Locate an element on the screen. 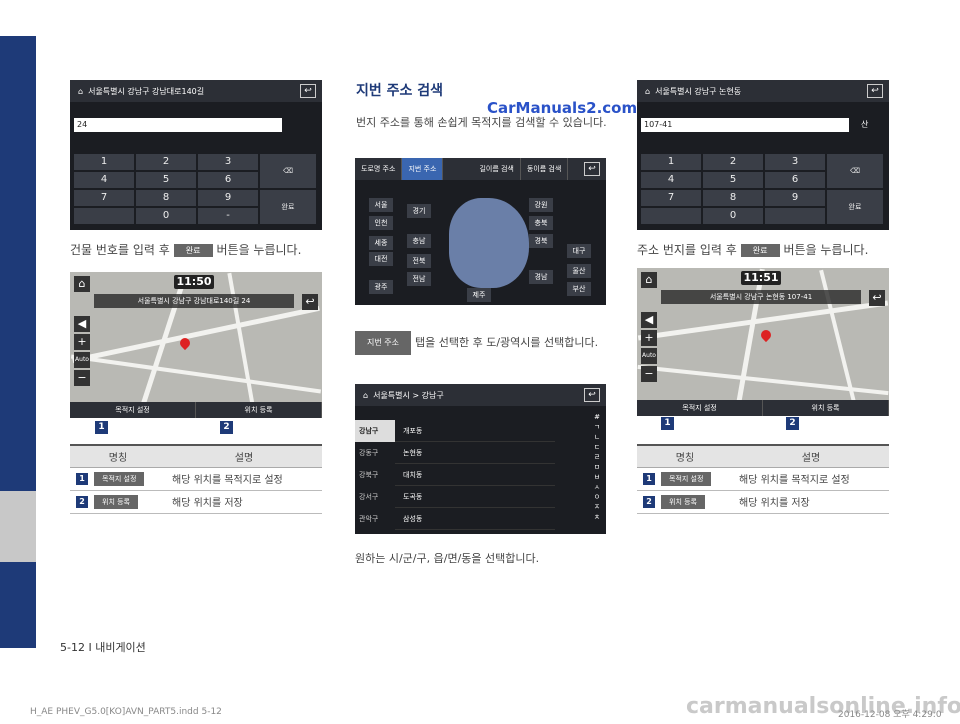 The width and height of the screenshot is (960, 724). list-item: 강서구 도곡동 is located at coordinates (455, 497).